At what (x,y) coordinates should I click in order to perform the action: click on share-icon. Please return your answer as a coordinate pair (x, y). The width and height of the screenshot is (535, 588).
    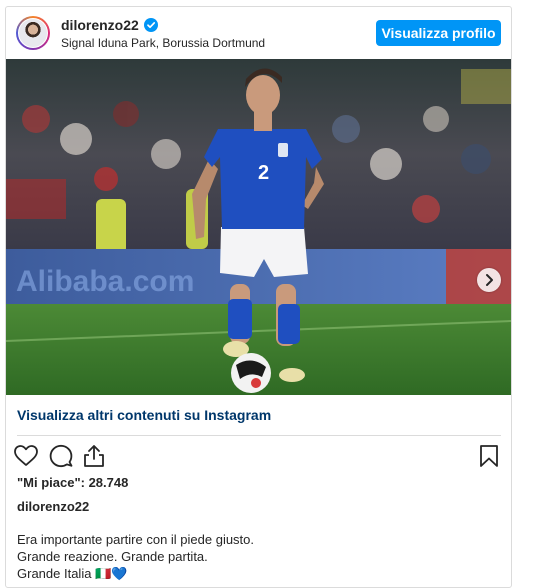
    Looking at the image, I should click on (94, 456).